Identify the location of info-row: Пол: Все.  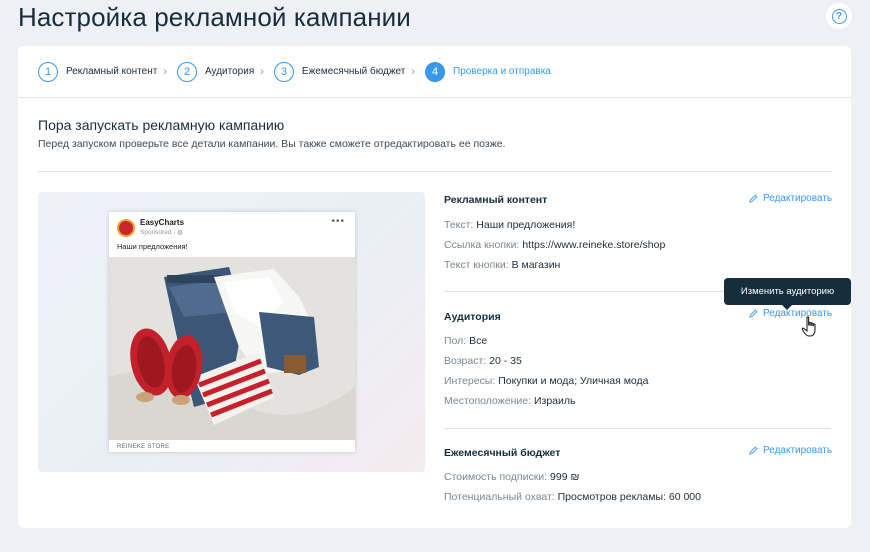
(465, 341).